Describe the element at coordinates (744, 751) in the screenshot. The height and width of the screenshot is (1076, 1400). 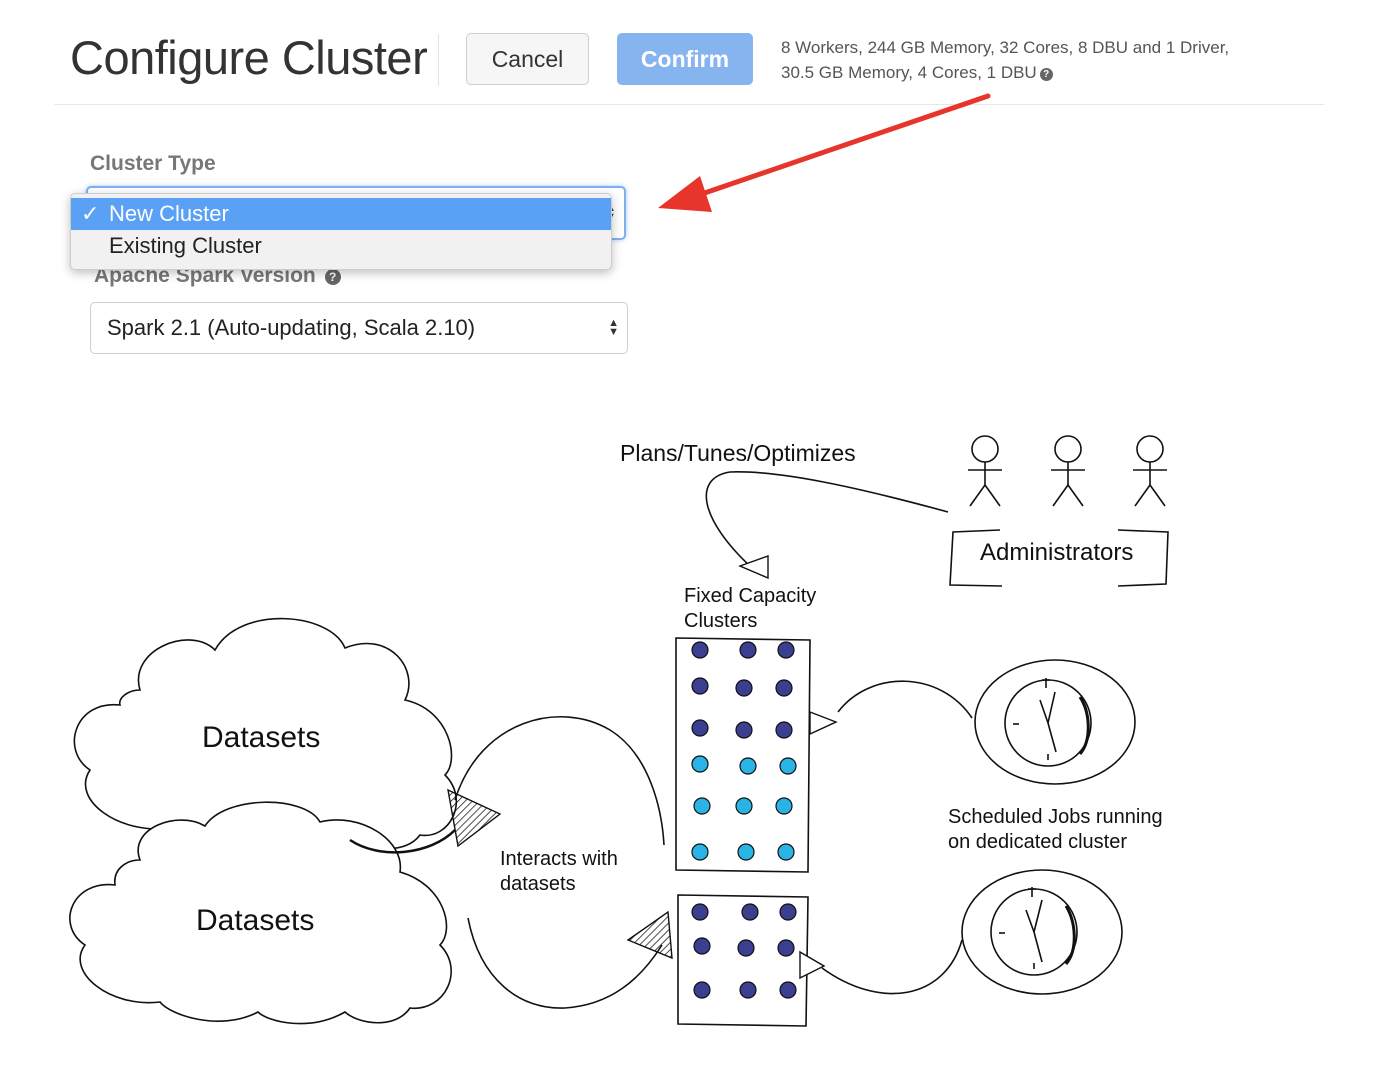
I see `cluster-nodes-top` at that location.